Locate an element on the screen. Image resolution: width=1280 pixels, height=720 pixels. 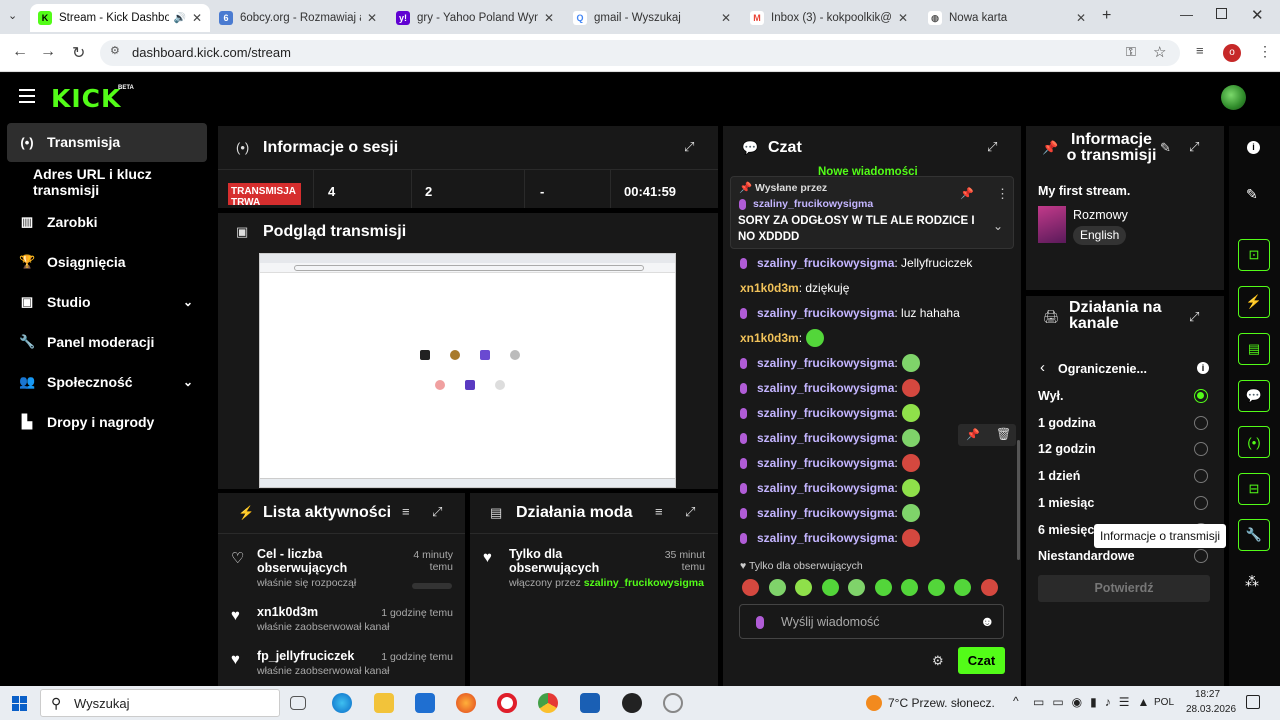
pin-message-icon: 📌 is located at coordinates (973, 434).